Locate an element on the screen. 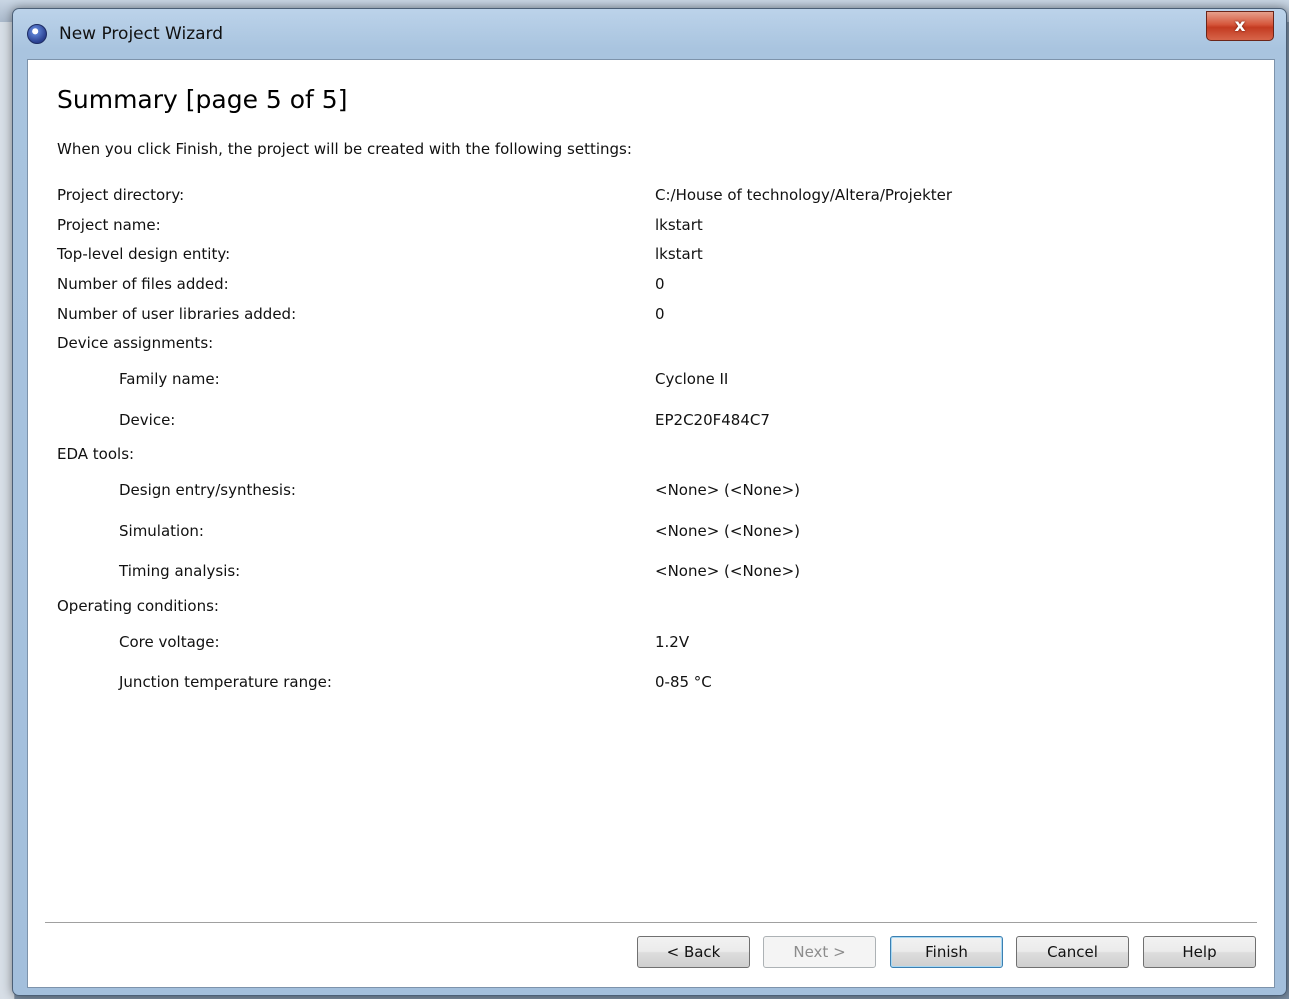  setting-label: Top-level design entity: is located at coordinates (144, 254).